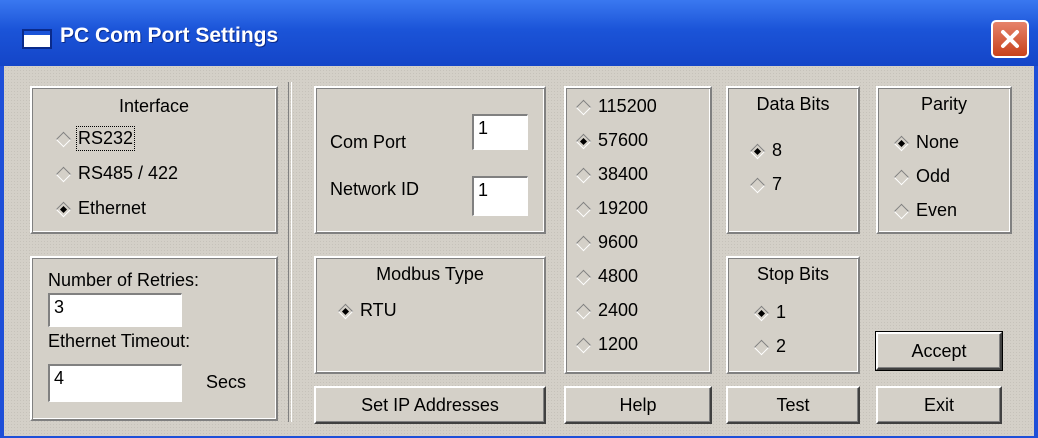 Image resolution: width=1038 pixels, height=438 pixels. I want to click on help-button: Help, so click(638, 405).